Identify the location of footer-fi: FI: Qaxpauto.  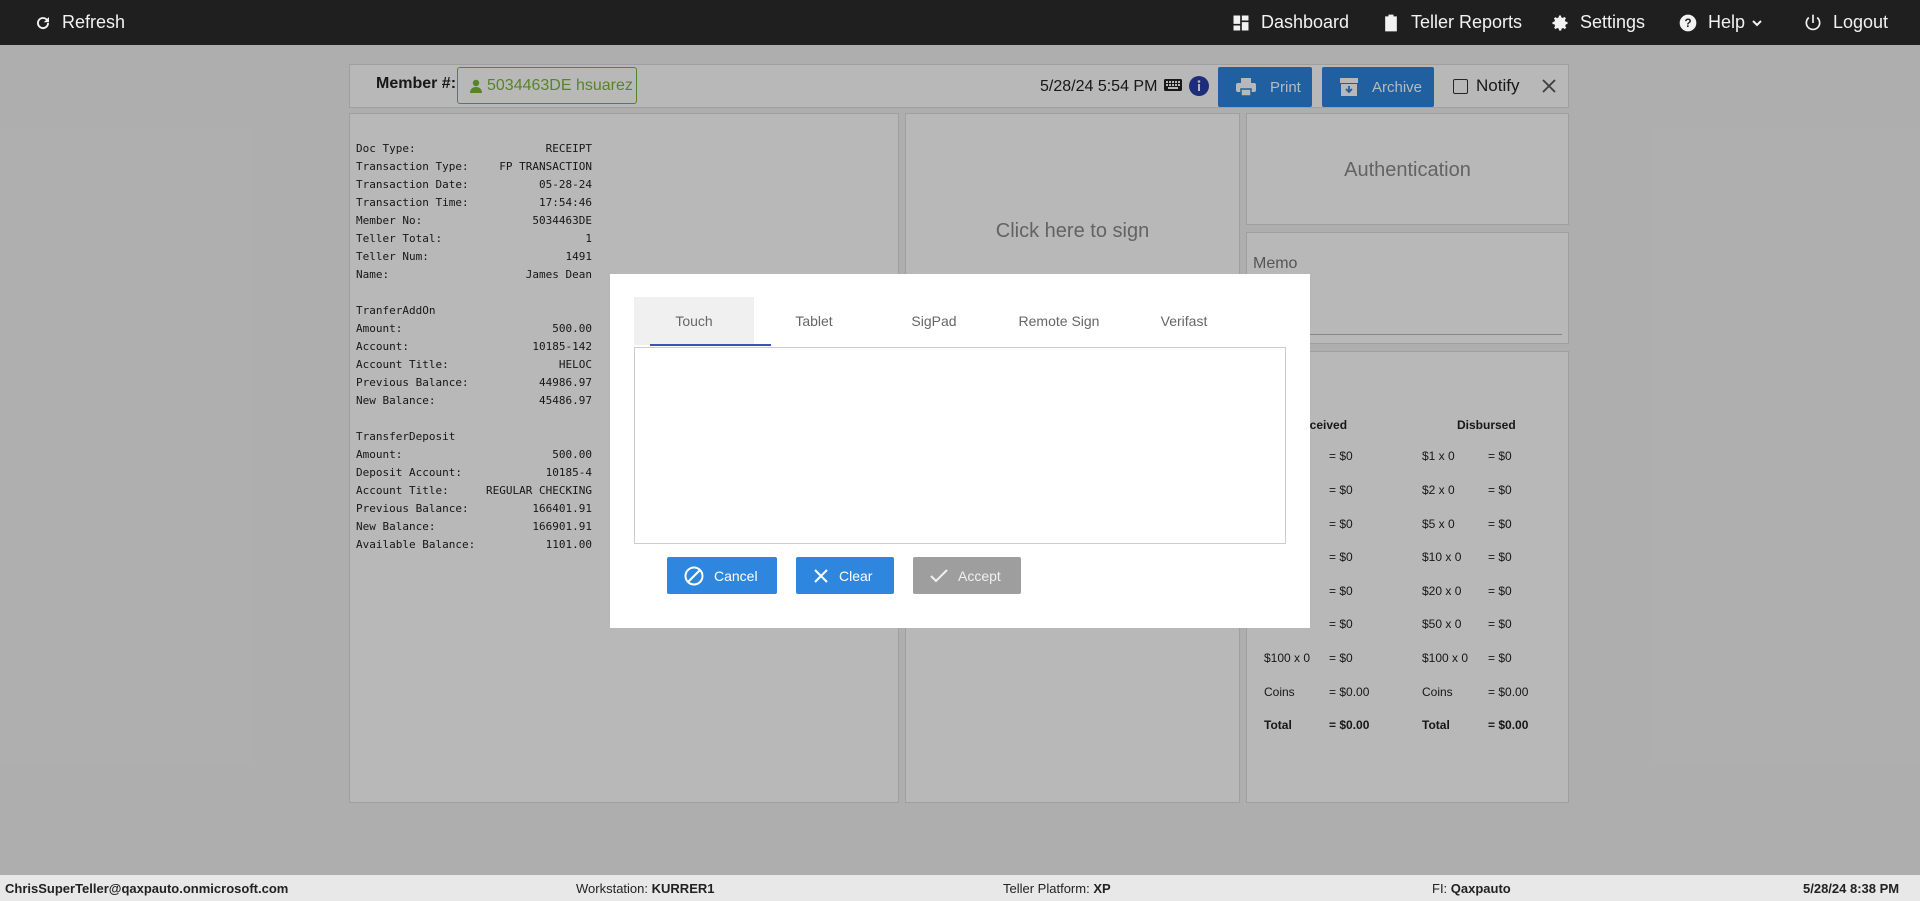
(1471, 888).